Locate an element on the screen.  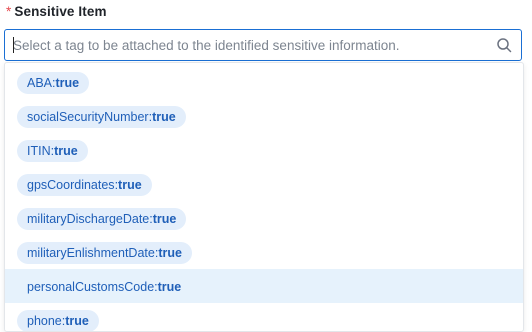
field-label-text: Sensitive Item is located at coordinates (60, 11).